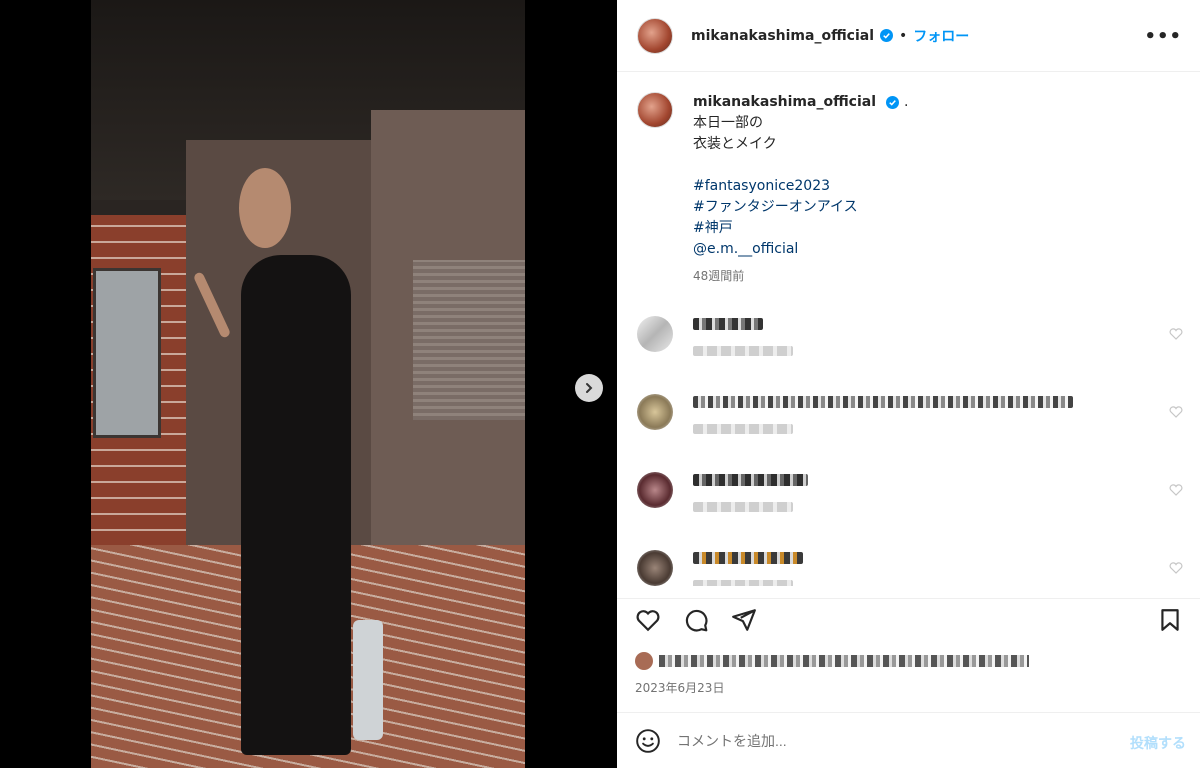 Image resolution: width=1200 pixels, height=768 pixels. I want to click on caption-trailing: ., so click(906, 102).